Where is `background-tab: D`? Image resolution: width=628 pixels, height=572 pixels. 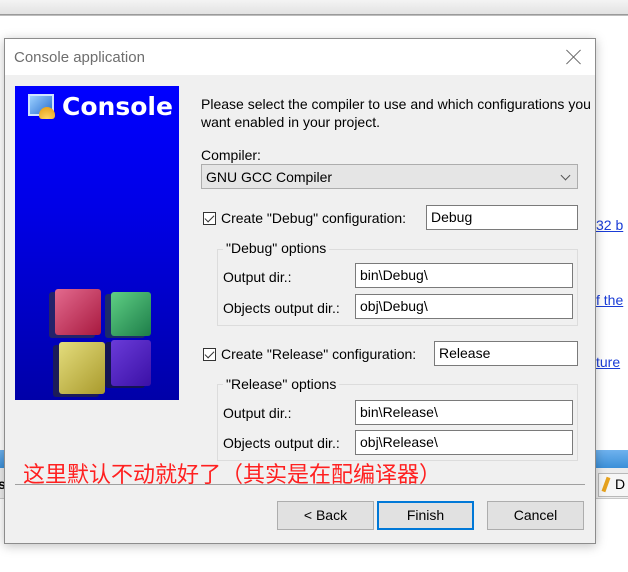
background-tab: D is located at coordinates (613, 485).